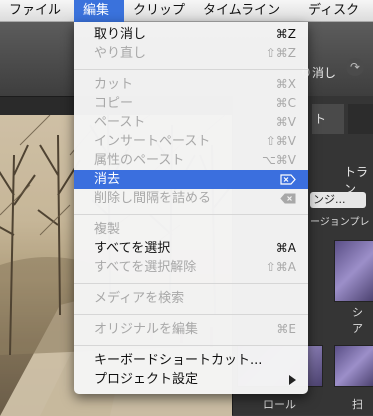 This screenshot has height=416, width=373. I want to click on menu-item-redo: やり直し ⇧⌘Z, so click(191, 53).